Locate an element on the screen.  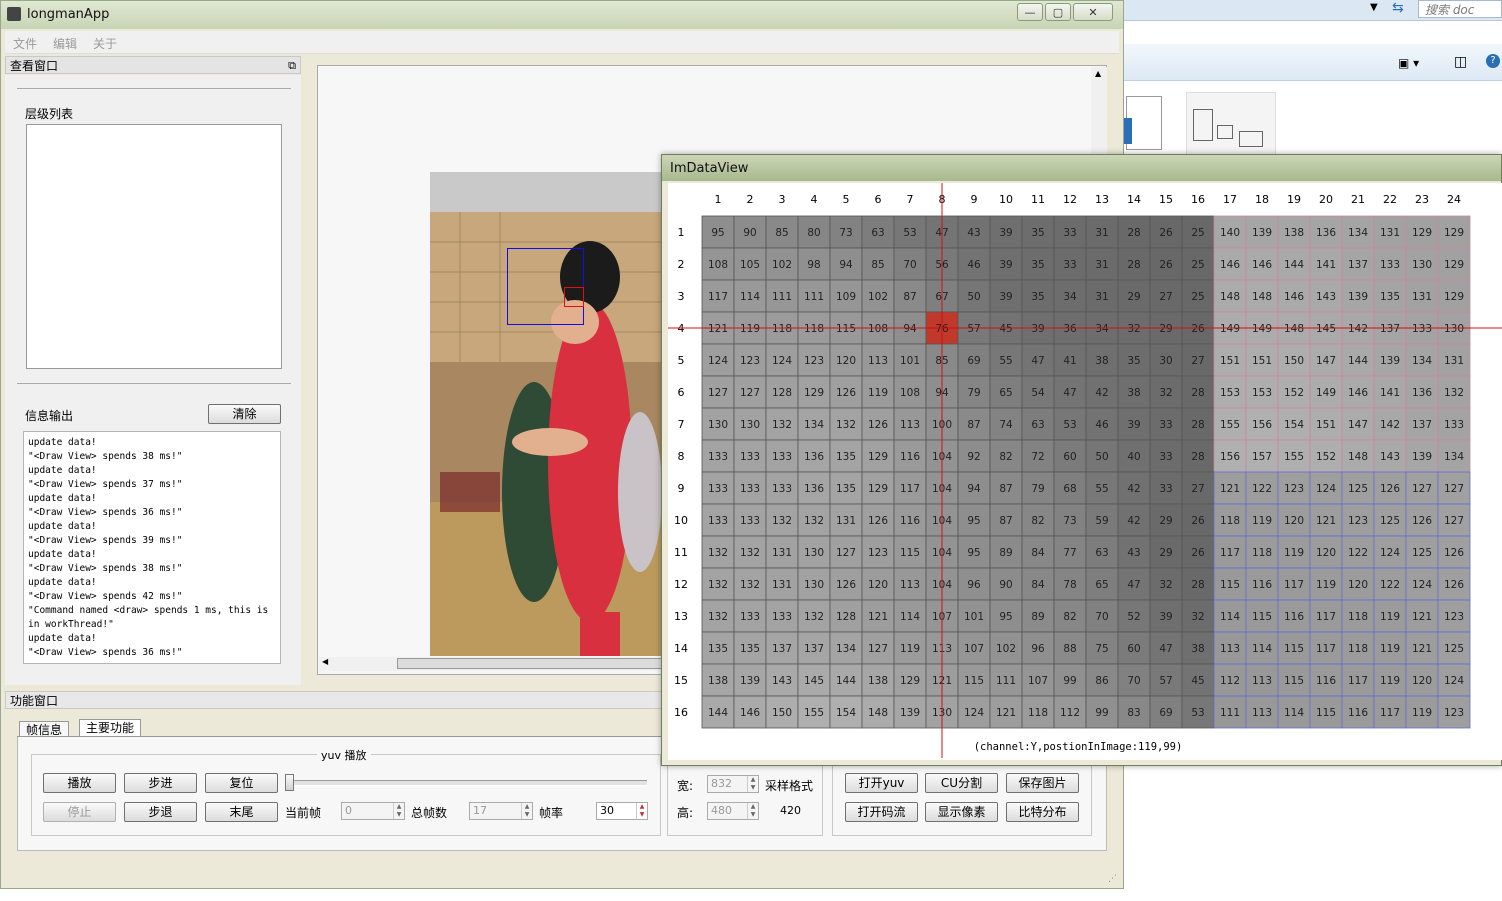
show-pixels-button: 显示像素 is located at coordinates (961, 812).